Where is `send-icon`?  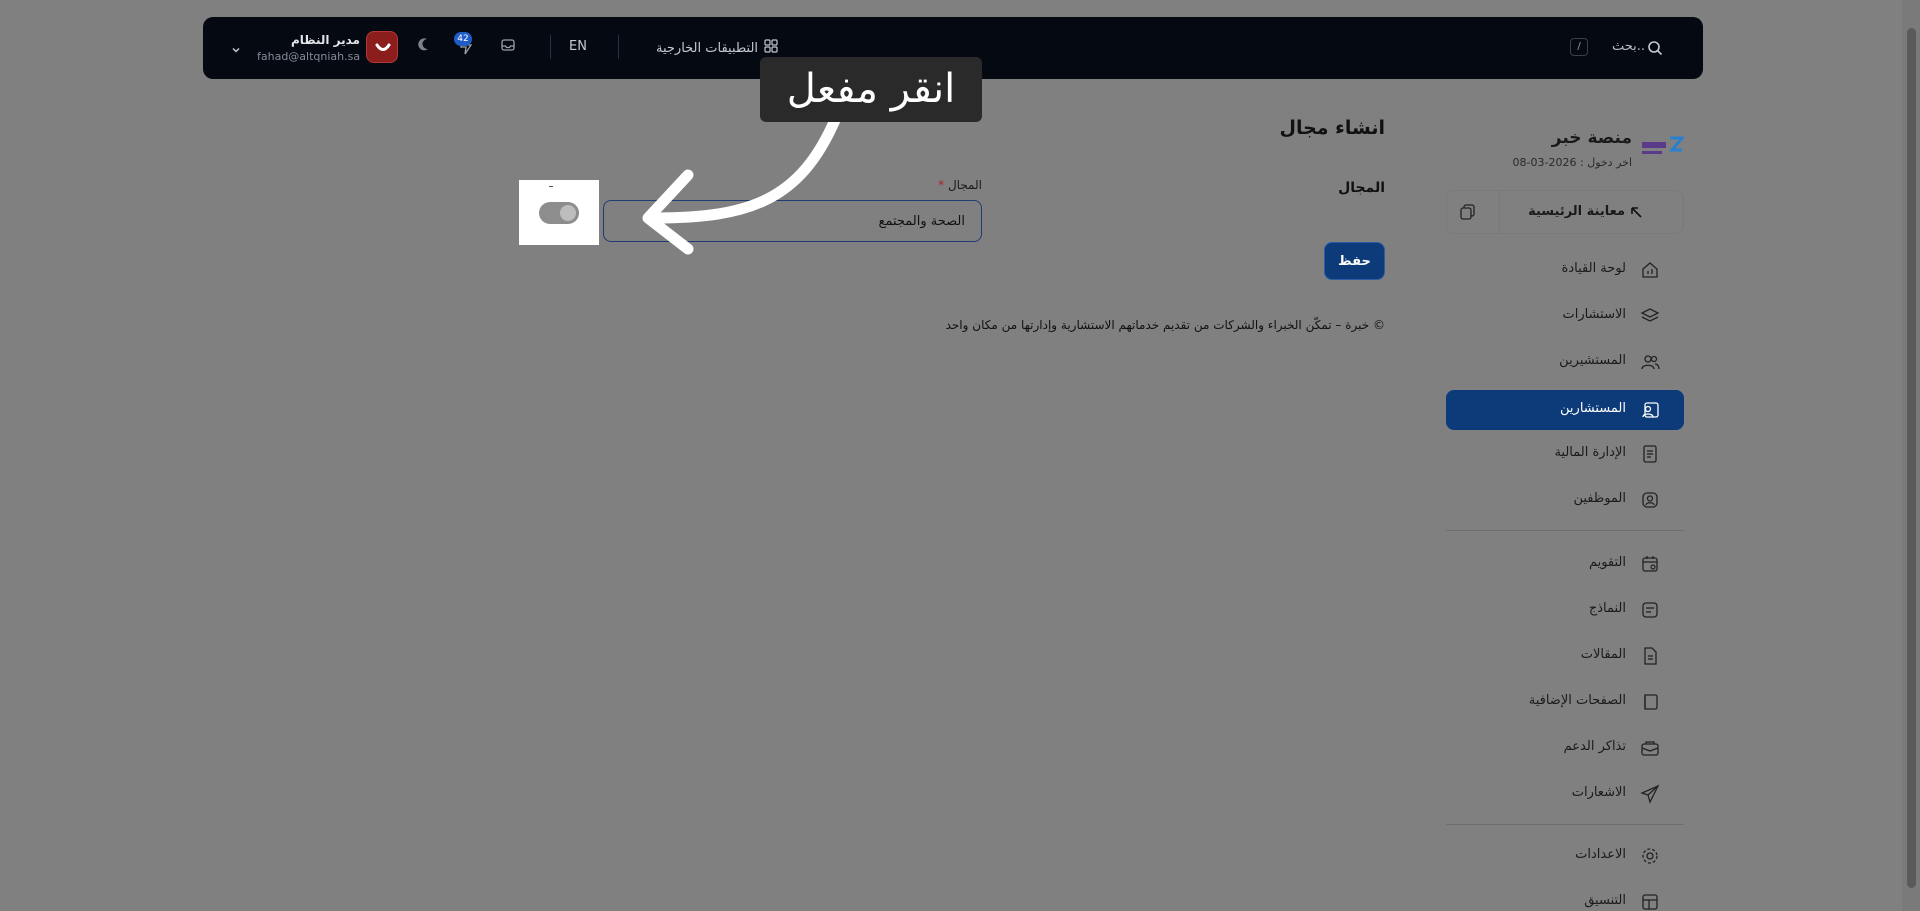
send-icon is located at coordinates (1650, 796).